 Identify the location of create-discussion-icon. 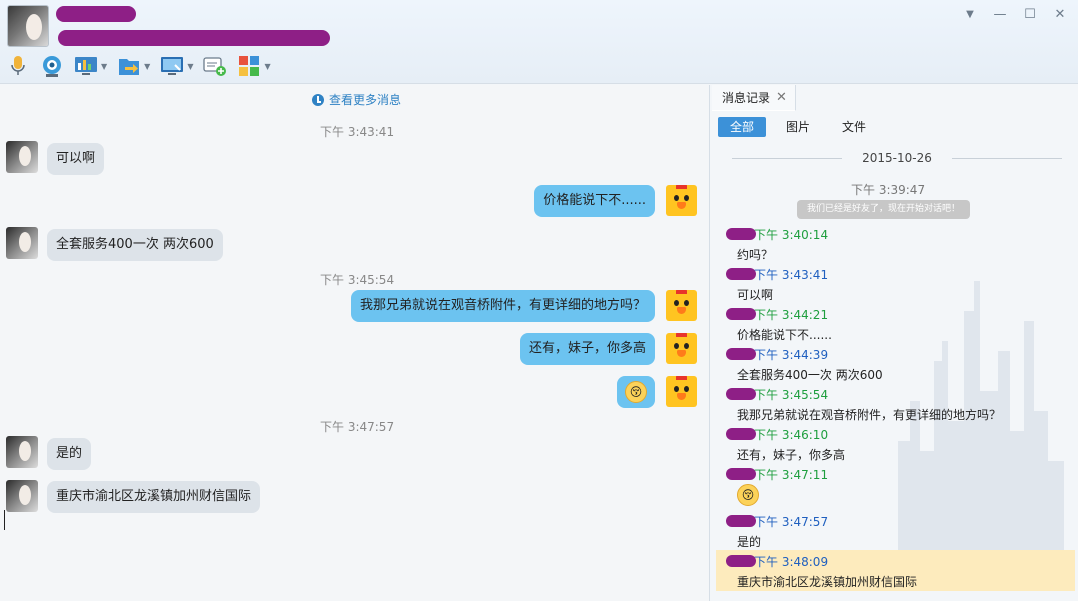
(215, 66).